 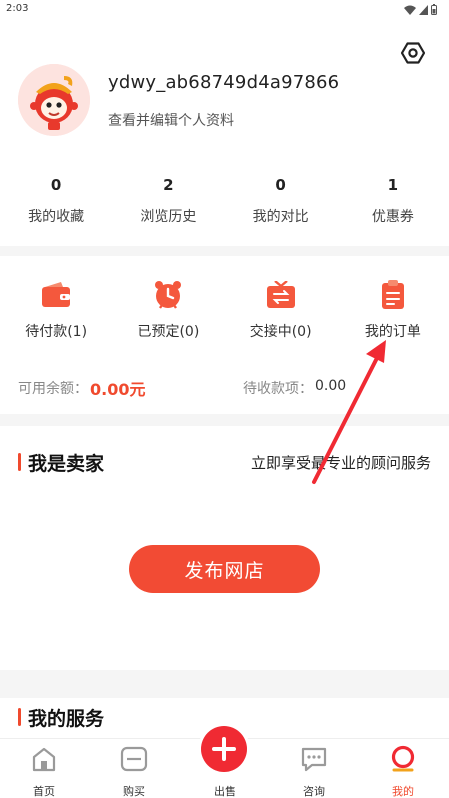 I want to click on stats-row: 0 我的收藏 2 浏览历史 0 我的对比 1 优惠券, so click(x=224, y=204).